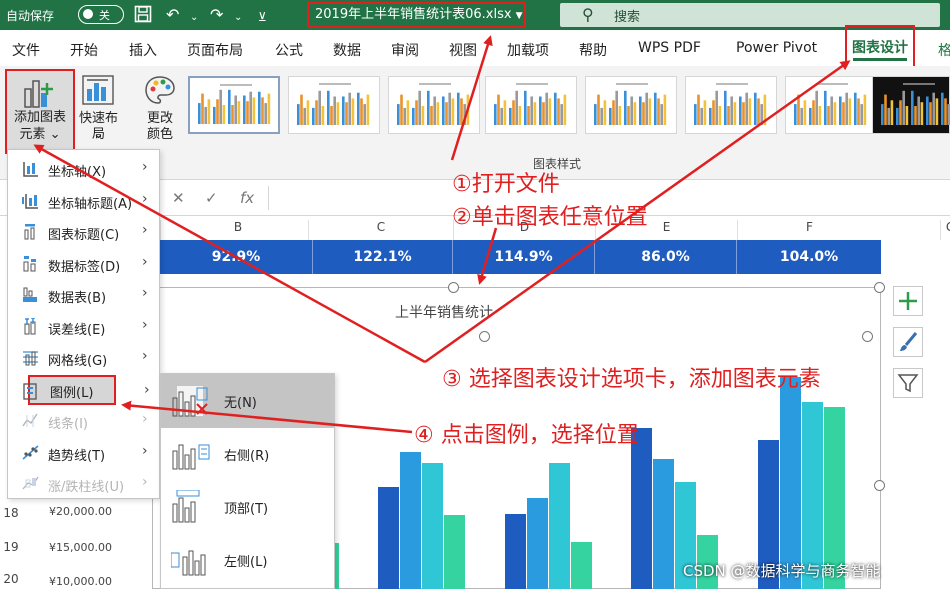 The image size is (950, 589). What do you see at coordinates (750, 15) in the screenshot?
I see `search-box: ⚲ 搜索` at bounding box center [750, 15].